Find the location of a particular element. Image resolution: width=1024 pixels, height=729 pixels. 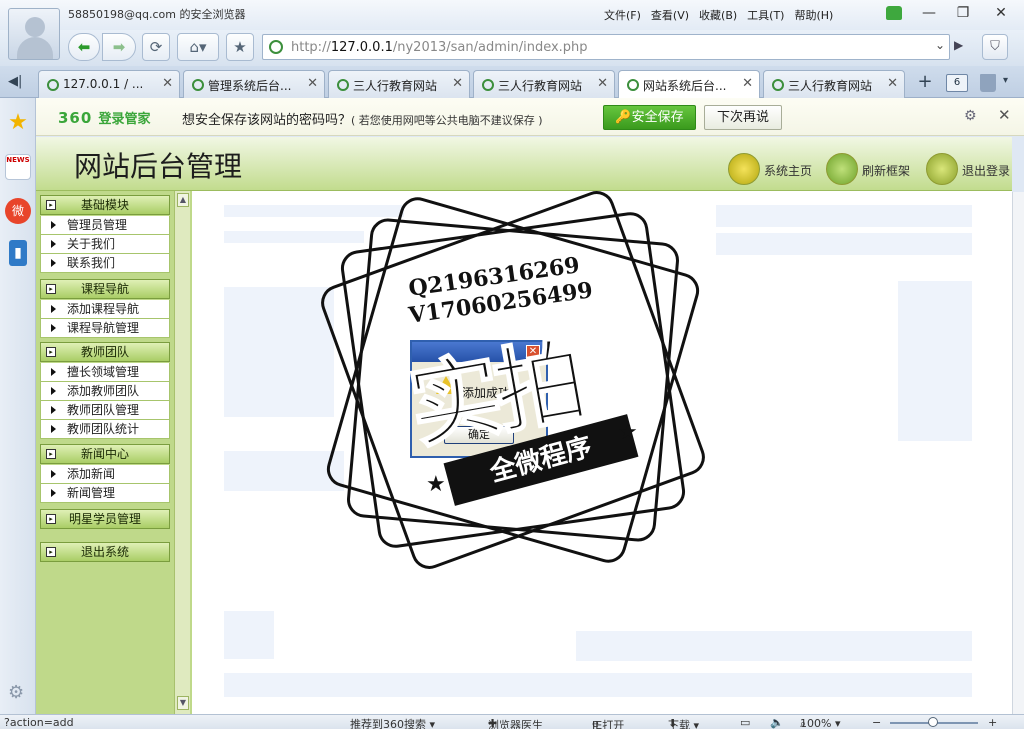

scroll-down-icon: ▼ is located at coordinates (183, 703).